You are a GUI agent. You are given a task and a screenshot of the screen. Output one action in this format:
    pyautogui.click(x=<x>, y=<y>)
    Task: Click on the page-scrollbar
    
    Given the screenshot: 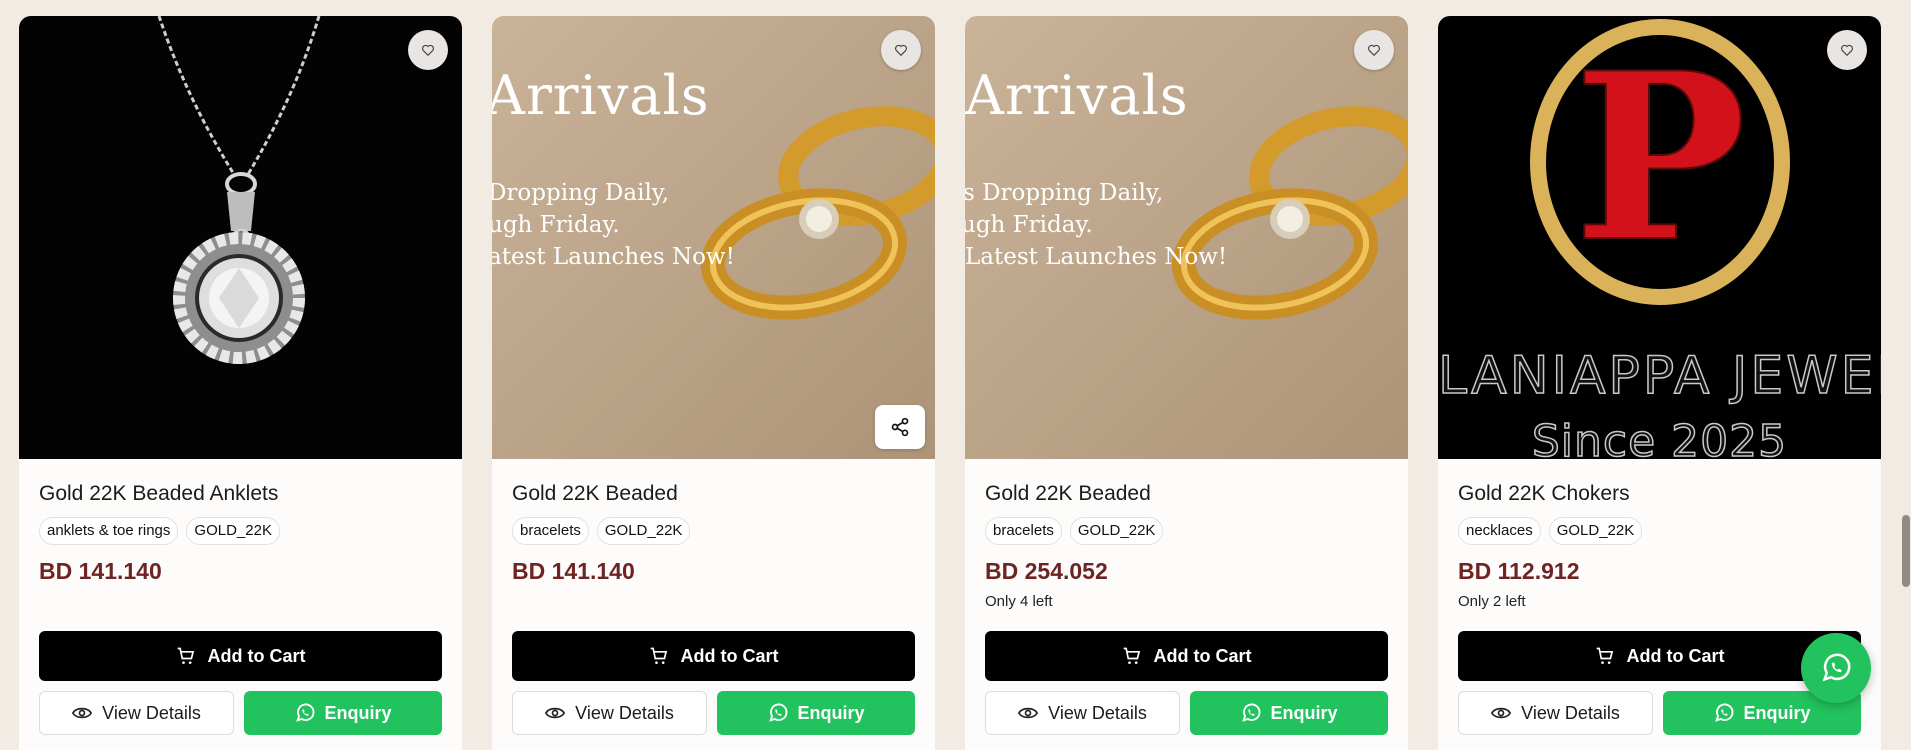 What is the action you would take?
    pyautogui.click(x=1905, y=375)
    